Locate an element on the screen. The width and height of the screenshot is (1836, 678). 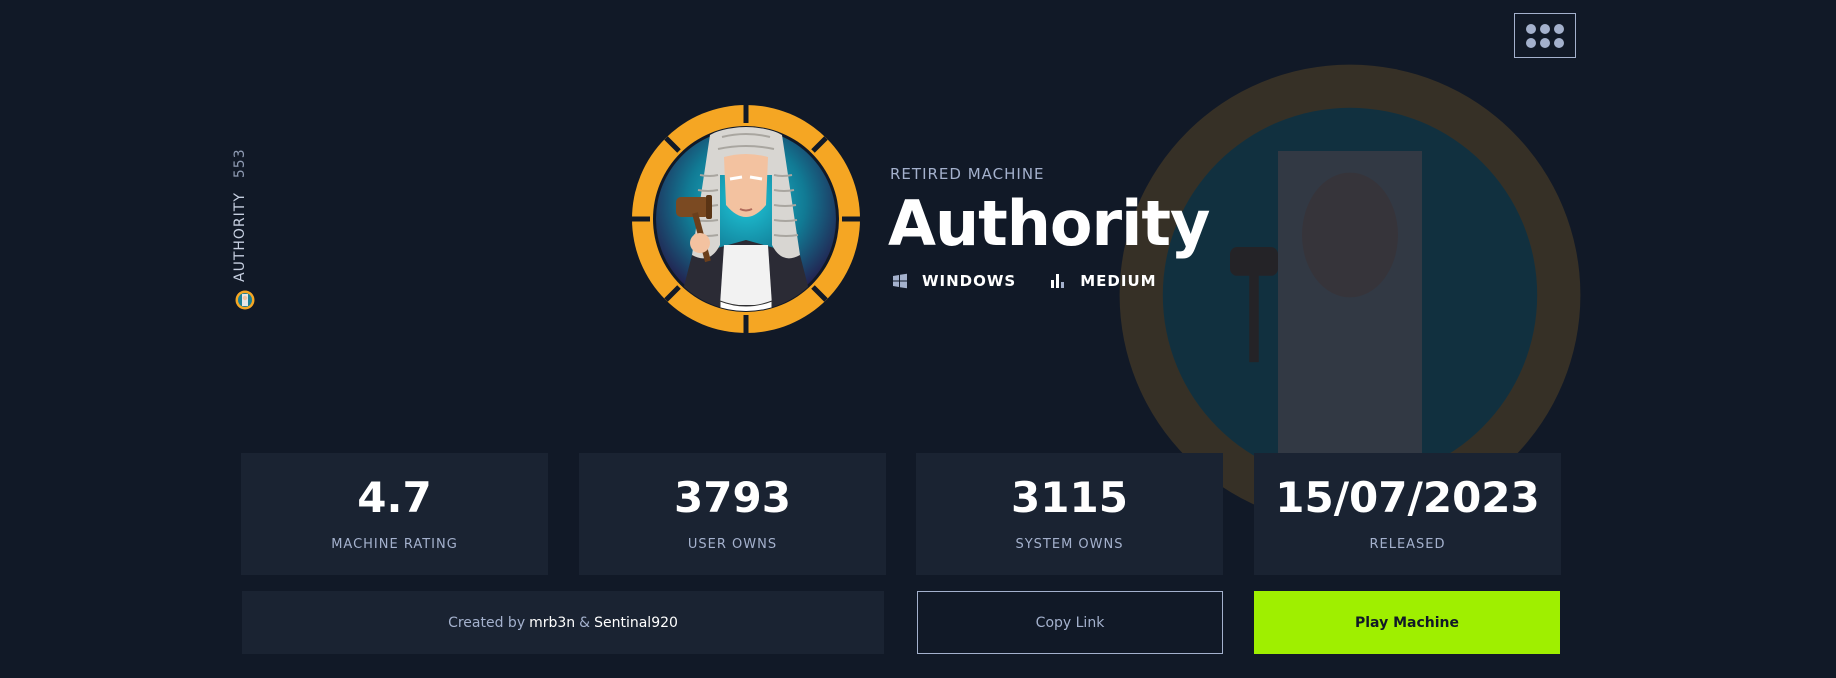
grid-menu-icon is located at coordinates (1545, 35).